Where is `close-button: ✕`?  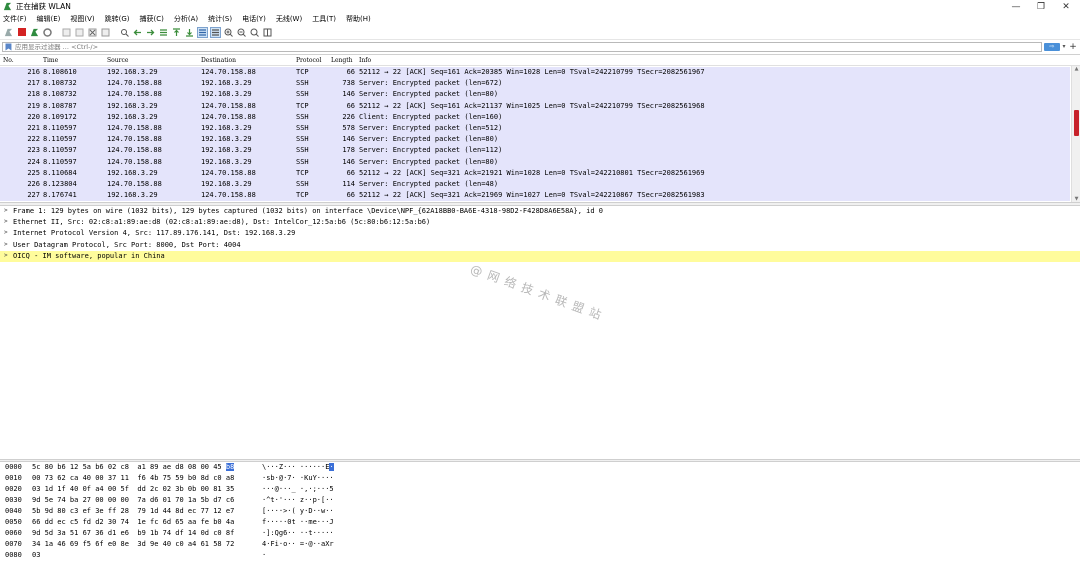
close-button: ✕ is located at coordinates (1065, 6).